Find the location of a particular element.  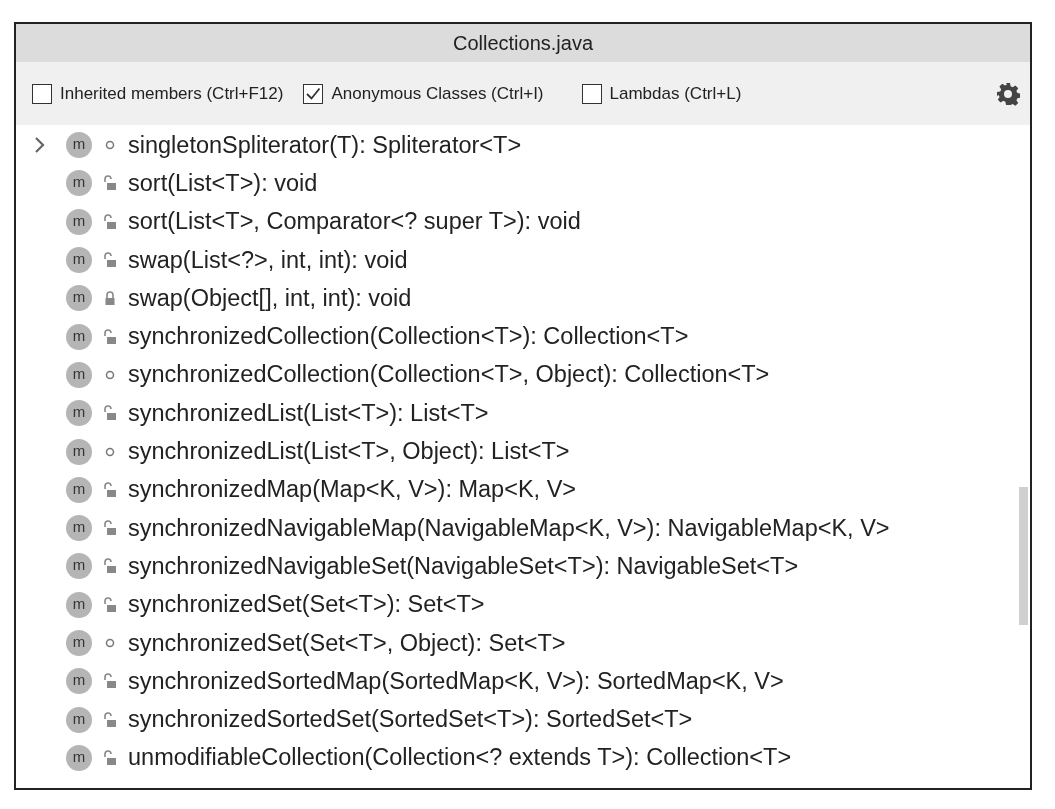

option-label: Anonymous Classes (Ctrl+I) is located at coordinates (437, 93).